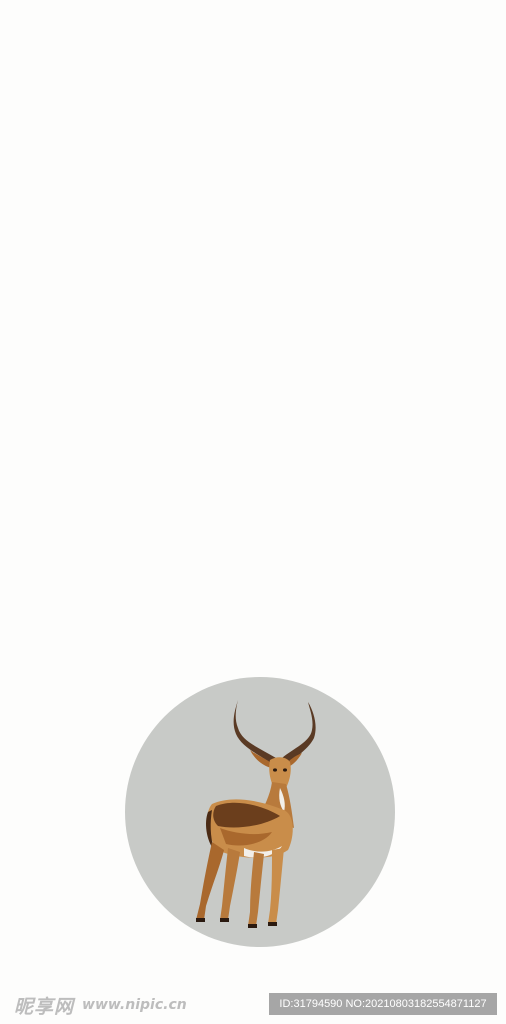  I want to click on watermark-id-bar: ID:31794590 NO:20210803182554871127, so click(383, 1004).